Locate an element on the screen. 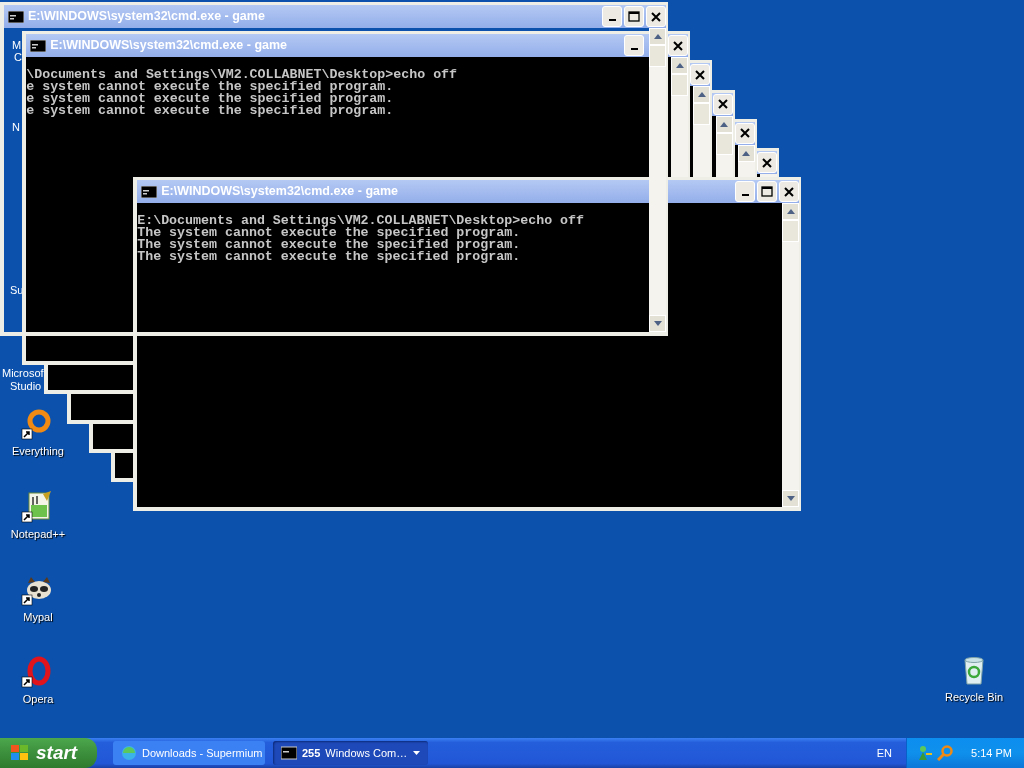 The image size is (1024, 768). console-line: \Documents and Settings\VM2.COLLABNET\Desktop>echo off is located at coordinates (242, 75).